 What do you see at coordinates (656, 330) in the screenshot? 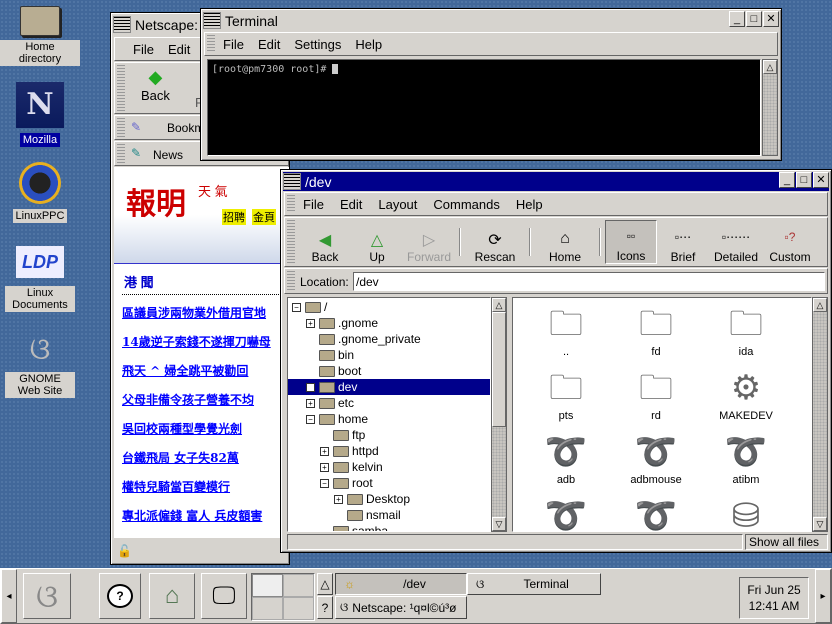
I see `file-item: 🗀 fd` at bounding box center [656, 330].